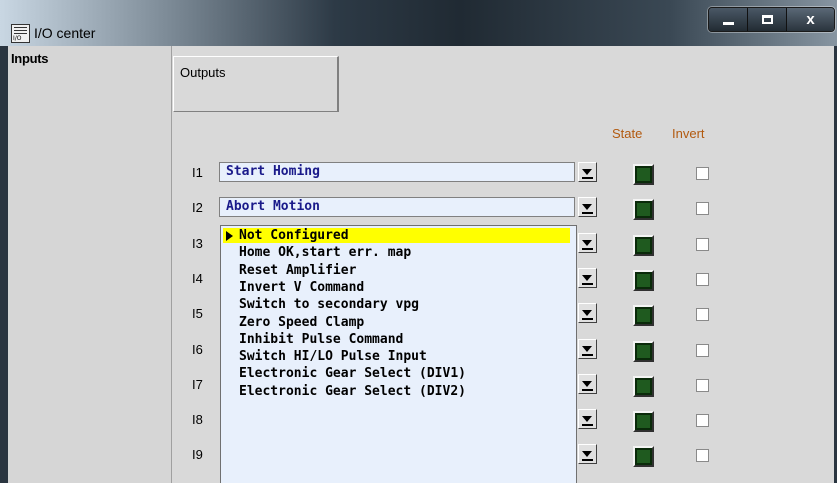  I want to click on dropdown-arrow-button-i4, so click(587, 278).